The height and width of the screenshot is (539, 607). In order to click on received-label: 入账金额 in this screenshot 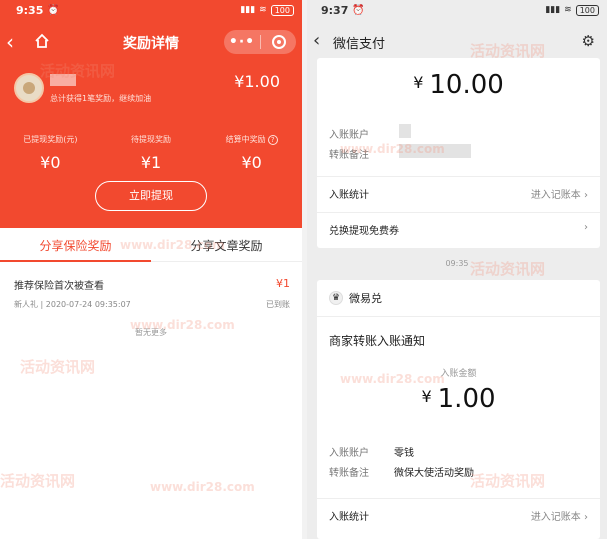, I will do `click(458, 374)`.